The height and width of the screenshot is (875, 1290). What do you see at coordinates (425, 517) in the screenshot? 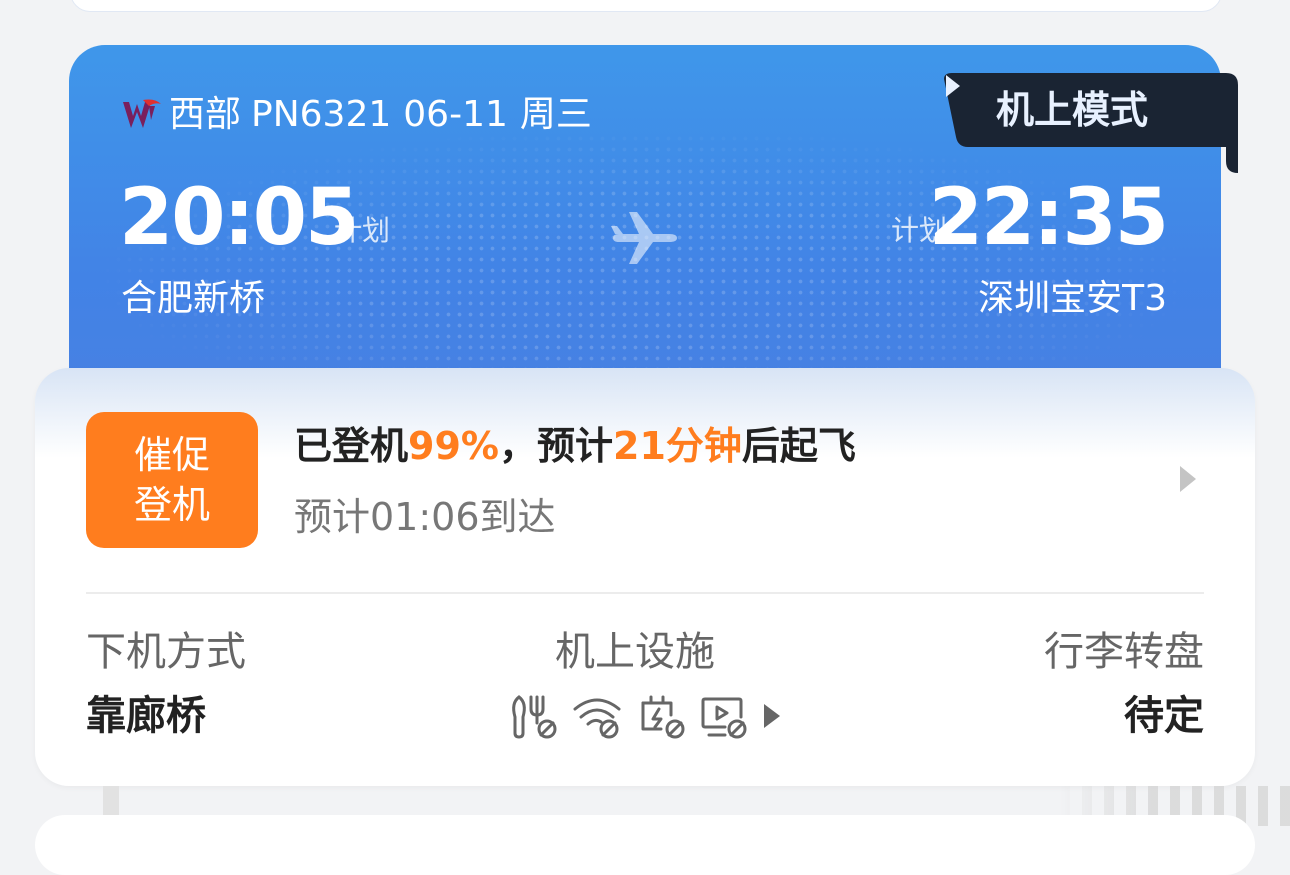
I see `estimated-arrival: 预计01:06到达` at bounding box center [425, 517].